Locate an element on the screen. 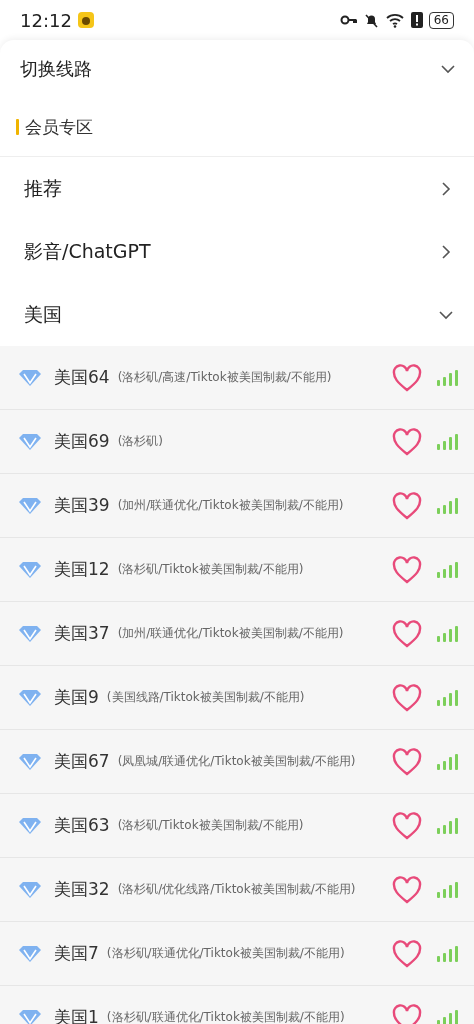 The image size is (474, 1024). server-note: (洛杉矶/高速/Tiktok被美国制裁/不能用) is located at coordinates (225, 377).